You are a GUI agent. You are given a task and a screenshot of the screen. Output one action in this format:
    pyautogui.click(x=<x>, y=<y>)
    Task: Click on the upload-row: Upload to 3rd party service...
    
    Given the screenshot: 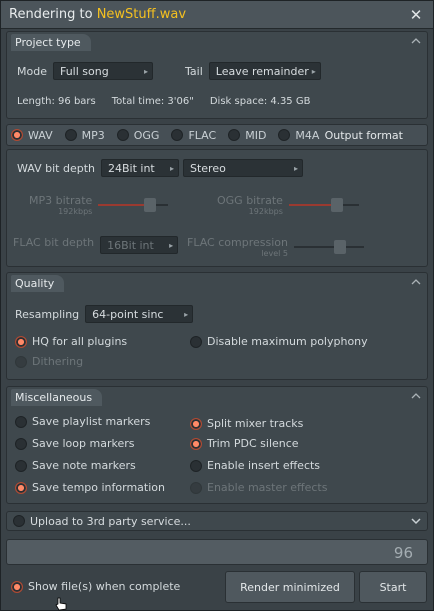 What is the action you would take?
    pyautogui.click(x=217, y=521)
    